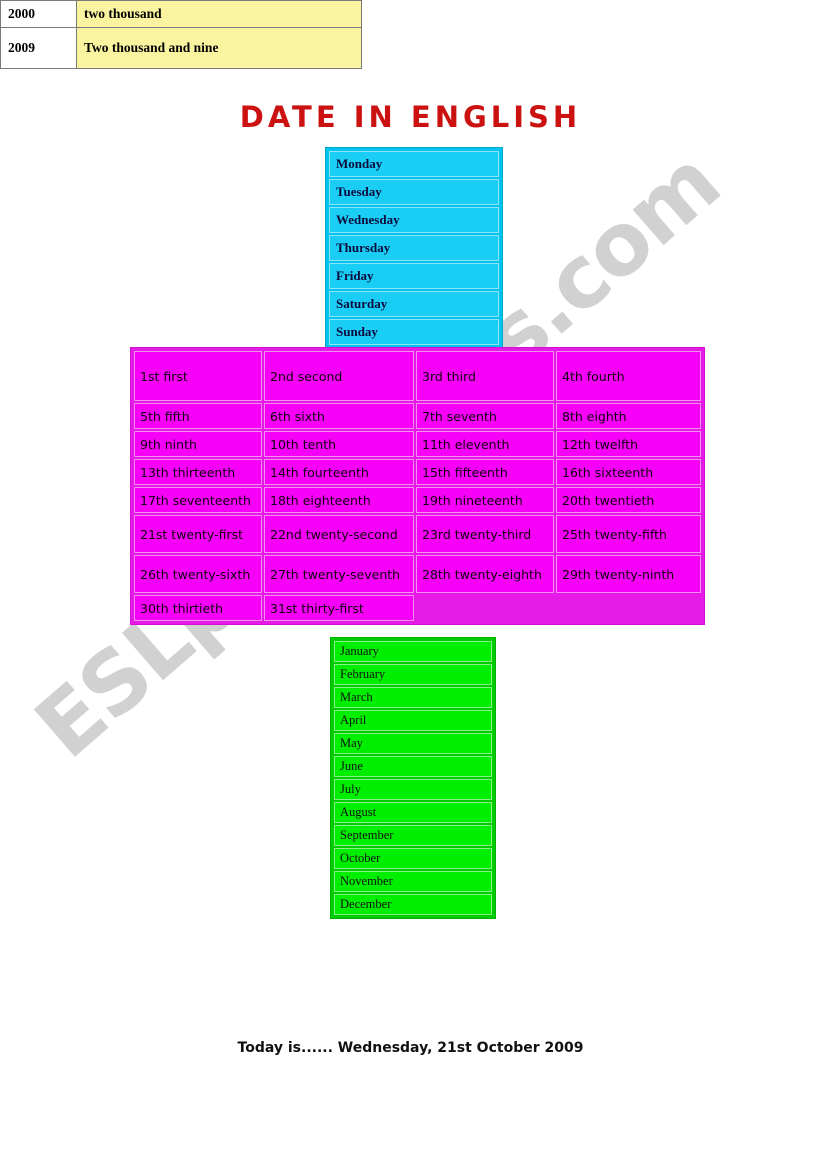  I want to click on table-row: October, so click(413, 858).